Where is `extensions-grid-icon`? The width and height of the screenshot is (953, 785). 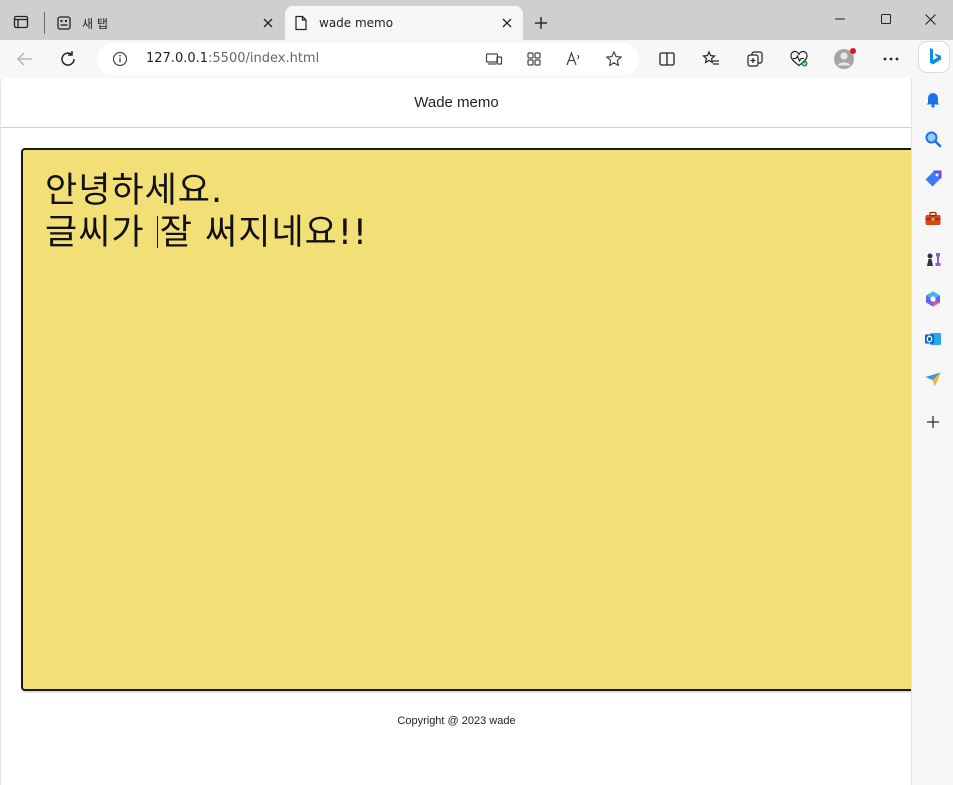
extensions-grid-icon is located at coordinates (534, 59).